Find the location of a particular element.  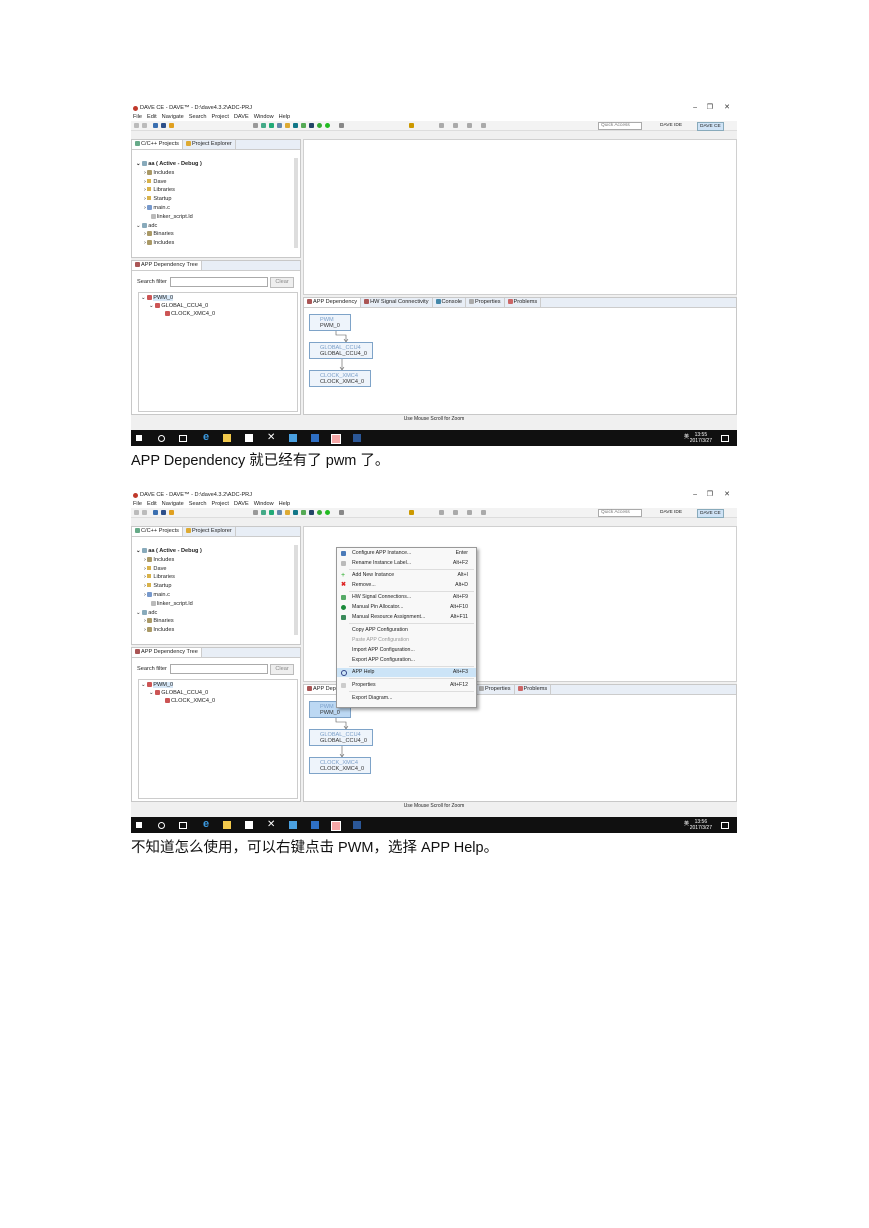

search-icon is located at coordinates (161, 438).